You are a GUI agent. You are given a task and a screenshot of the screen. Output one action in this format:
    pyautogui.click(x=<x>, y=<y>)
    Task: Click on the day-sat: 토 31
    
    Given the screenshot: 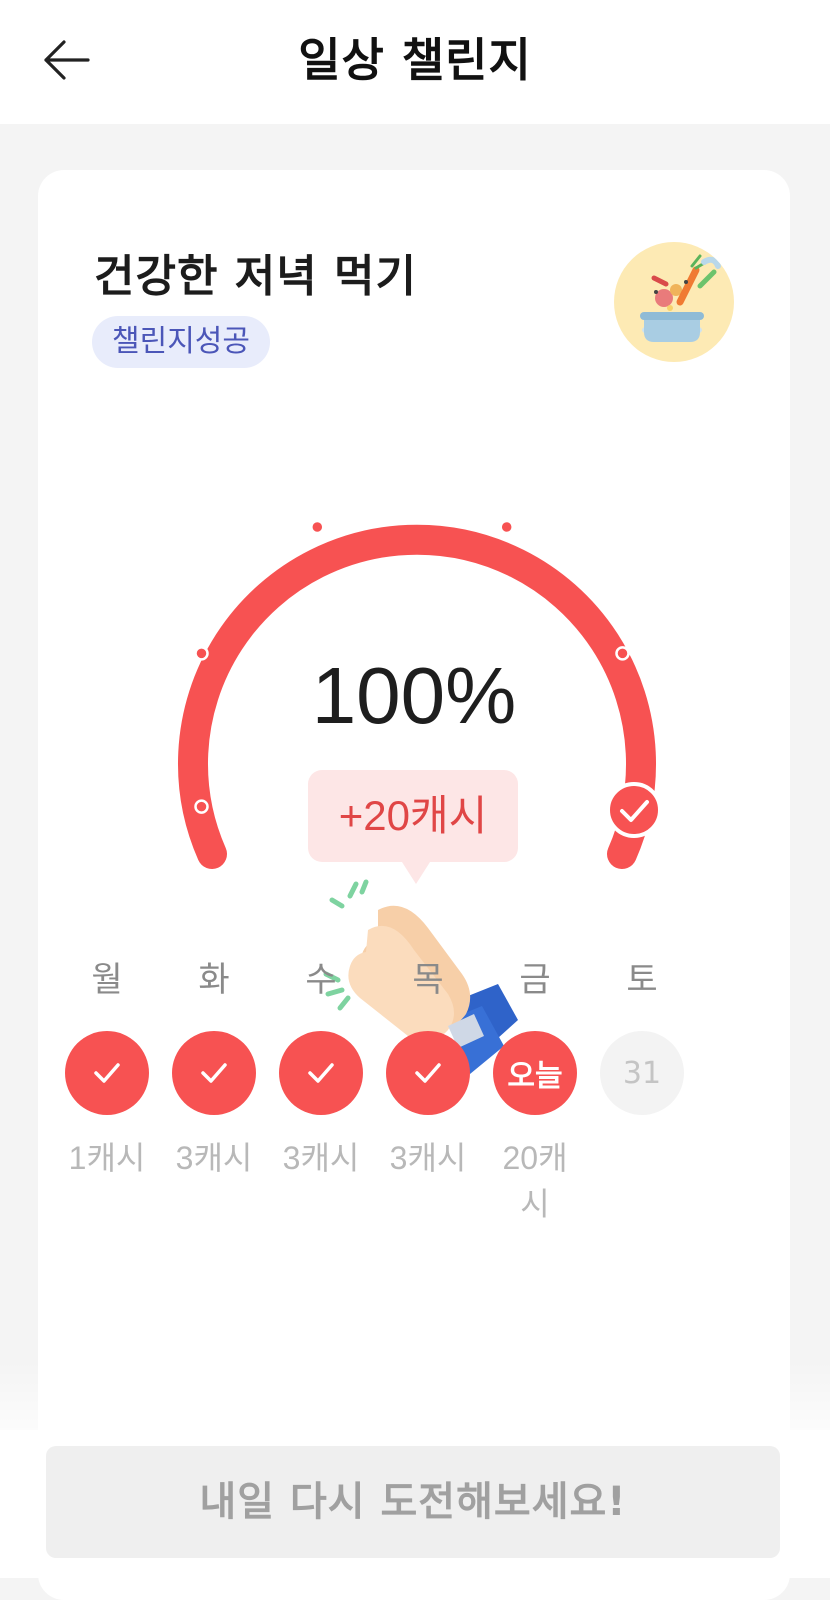 What is the action you would take?
    pyautogui.click(x=642, y=1045)
    